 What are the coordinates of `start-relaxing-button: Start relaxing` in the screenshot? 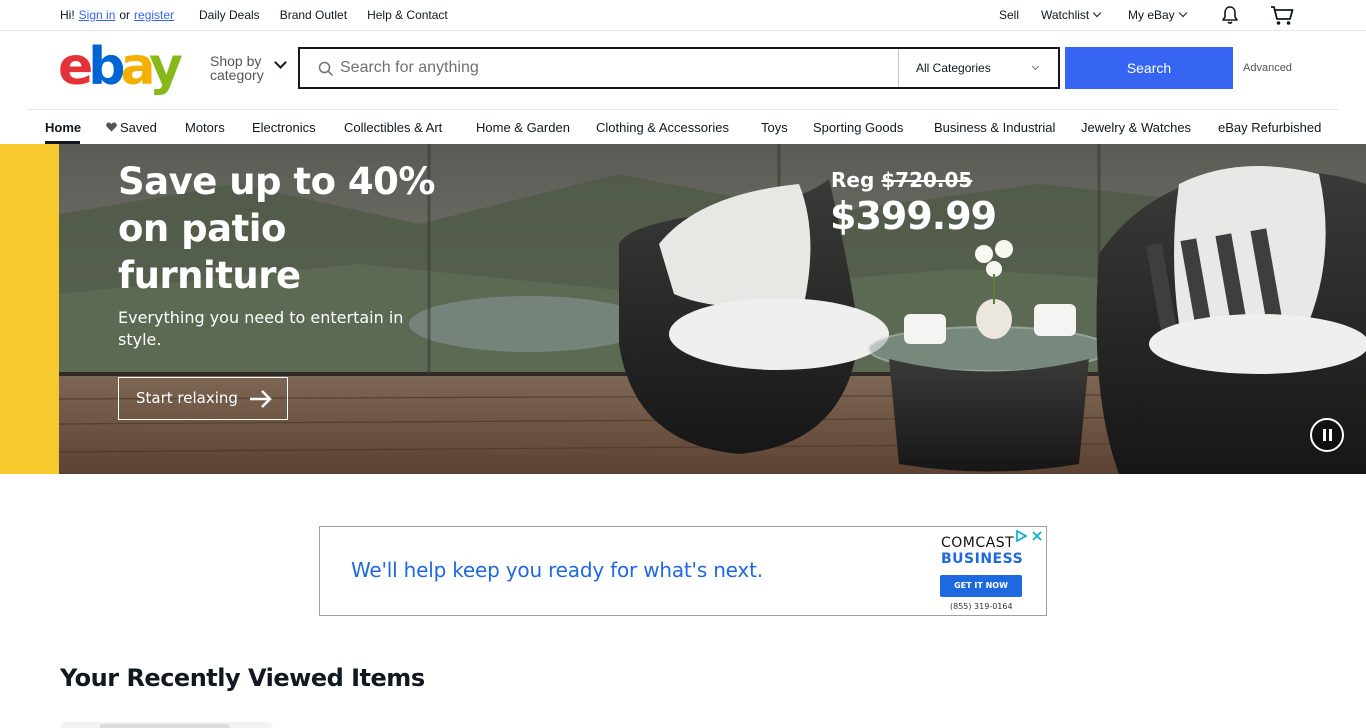 It's located at (203, 398).